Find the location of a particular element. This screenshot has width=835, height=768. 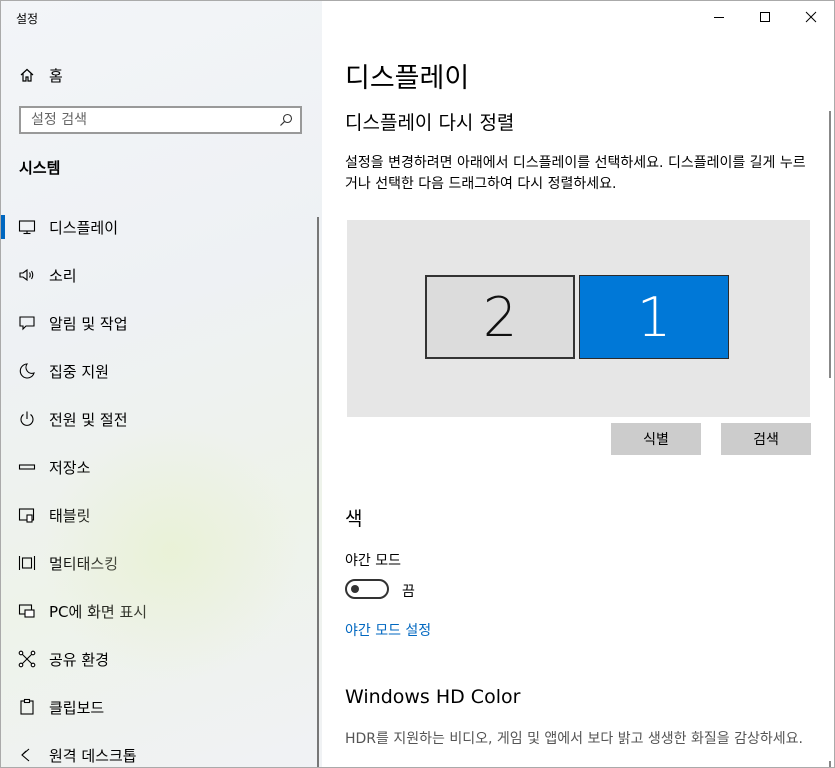

nav-item-tablet: 태블릿 is located at coordinates (159, 515).